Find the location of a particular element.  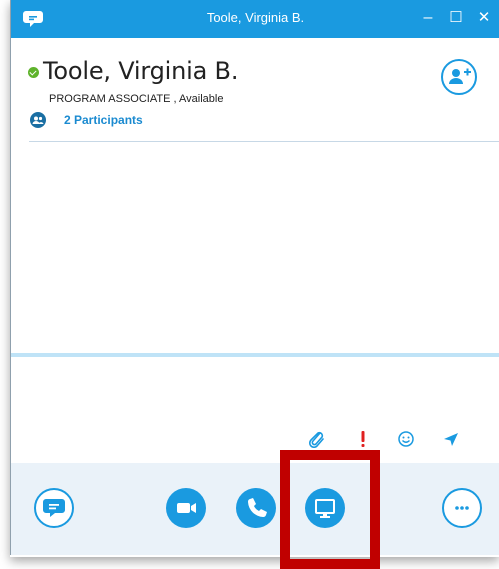

im-button is located at coordinates (54, 508).